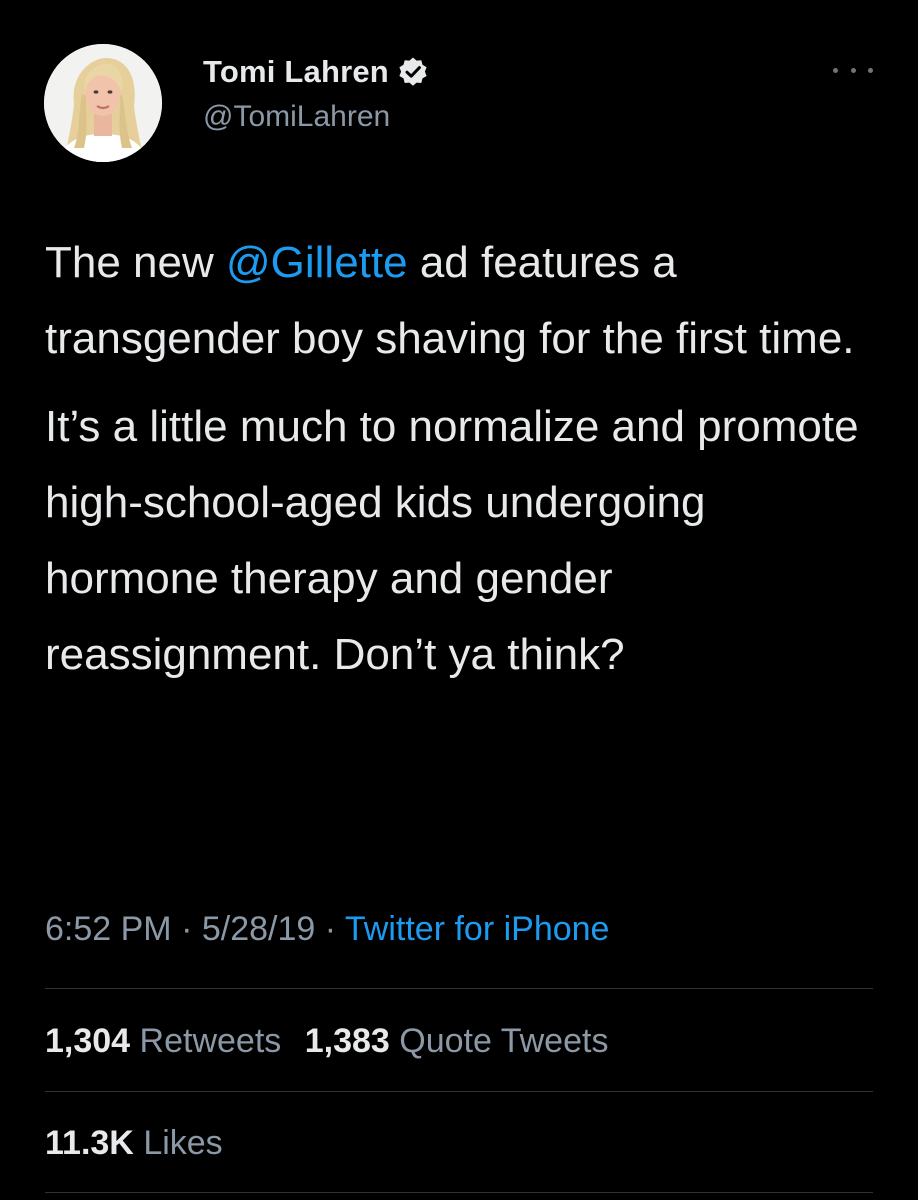 This screenshot has width=918, height=1200. I want to click on tweet-text-part: The new, so click(135, 262).